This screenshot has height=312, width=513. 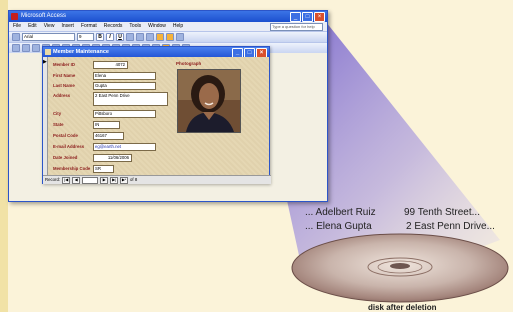 What do you see at coordinates (338, 226) in the screenshot?
I see `disk-record-2-name: ... Elena Gupta` at bounding box center [338, 226].